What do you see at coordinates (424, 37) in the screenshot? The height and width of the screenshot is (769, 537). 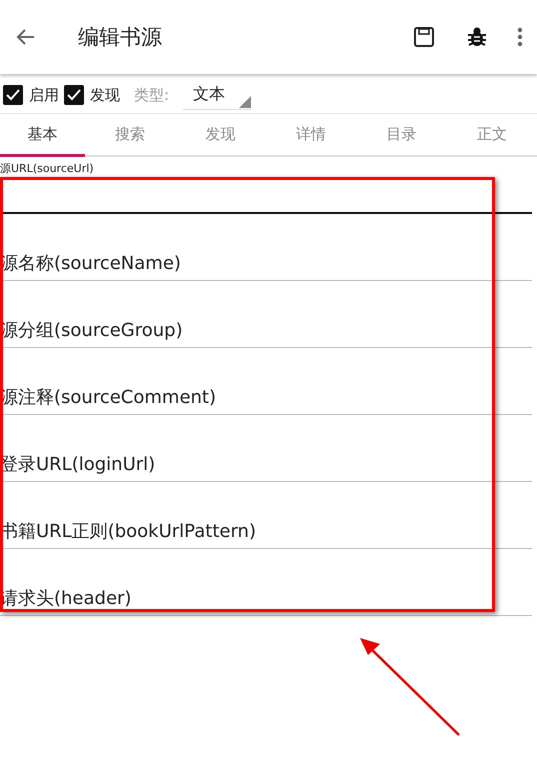 I see `save-icon` at bounding box center [424, 37].